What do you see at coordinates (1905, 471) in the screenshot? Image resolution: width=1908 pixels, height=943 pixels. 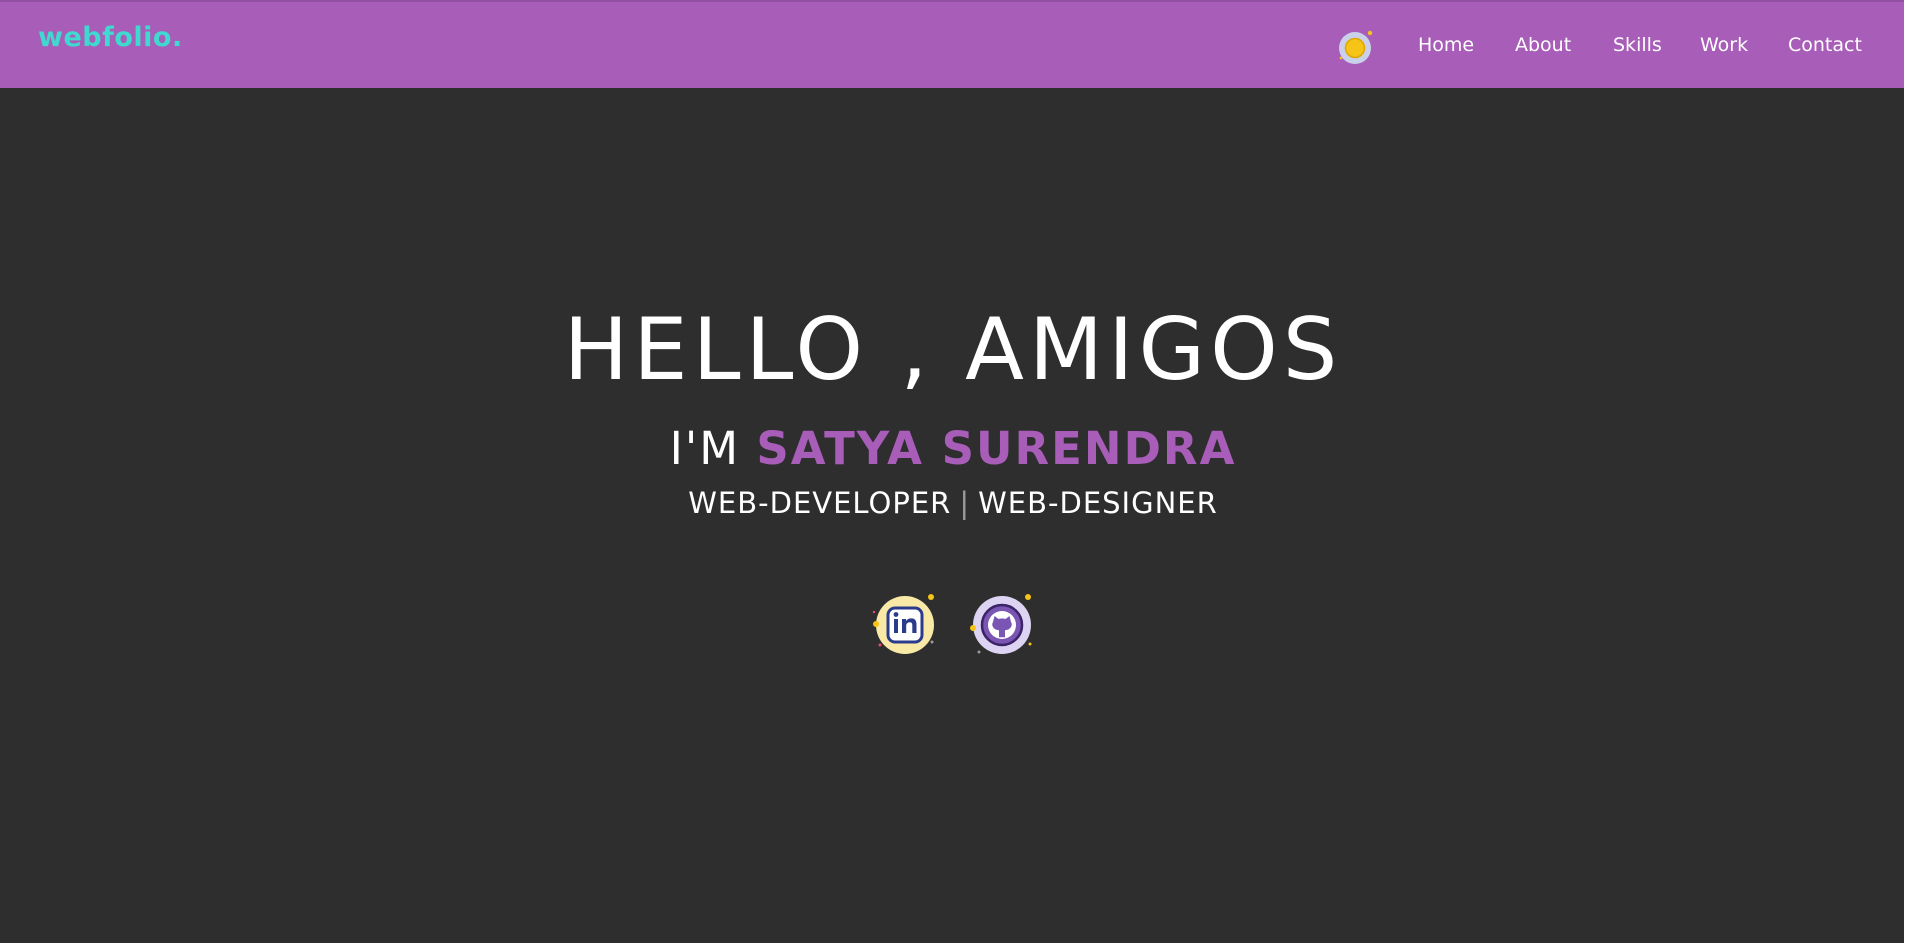 I see `page-edge` at bounding box center [1905, 471].